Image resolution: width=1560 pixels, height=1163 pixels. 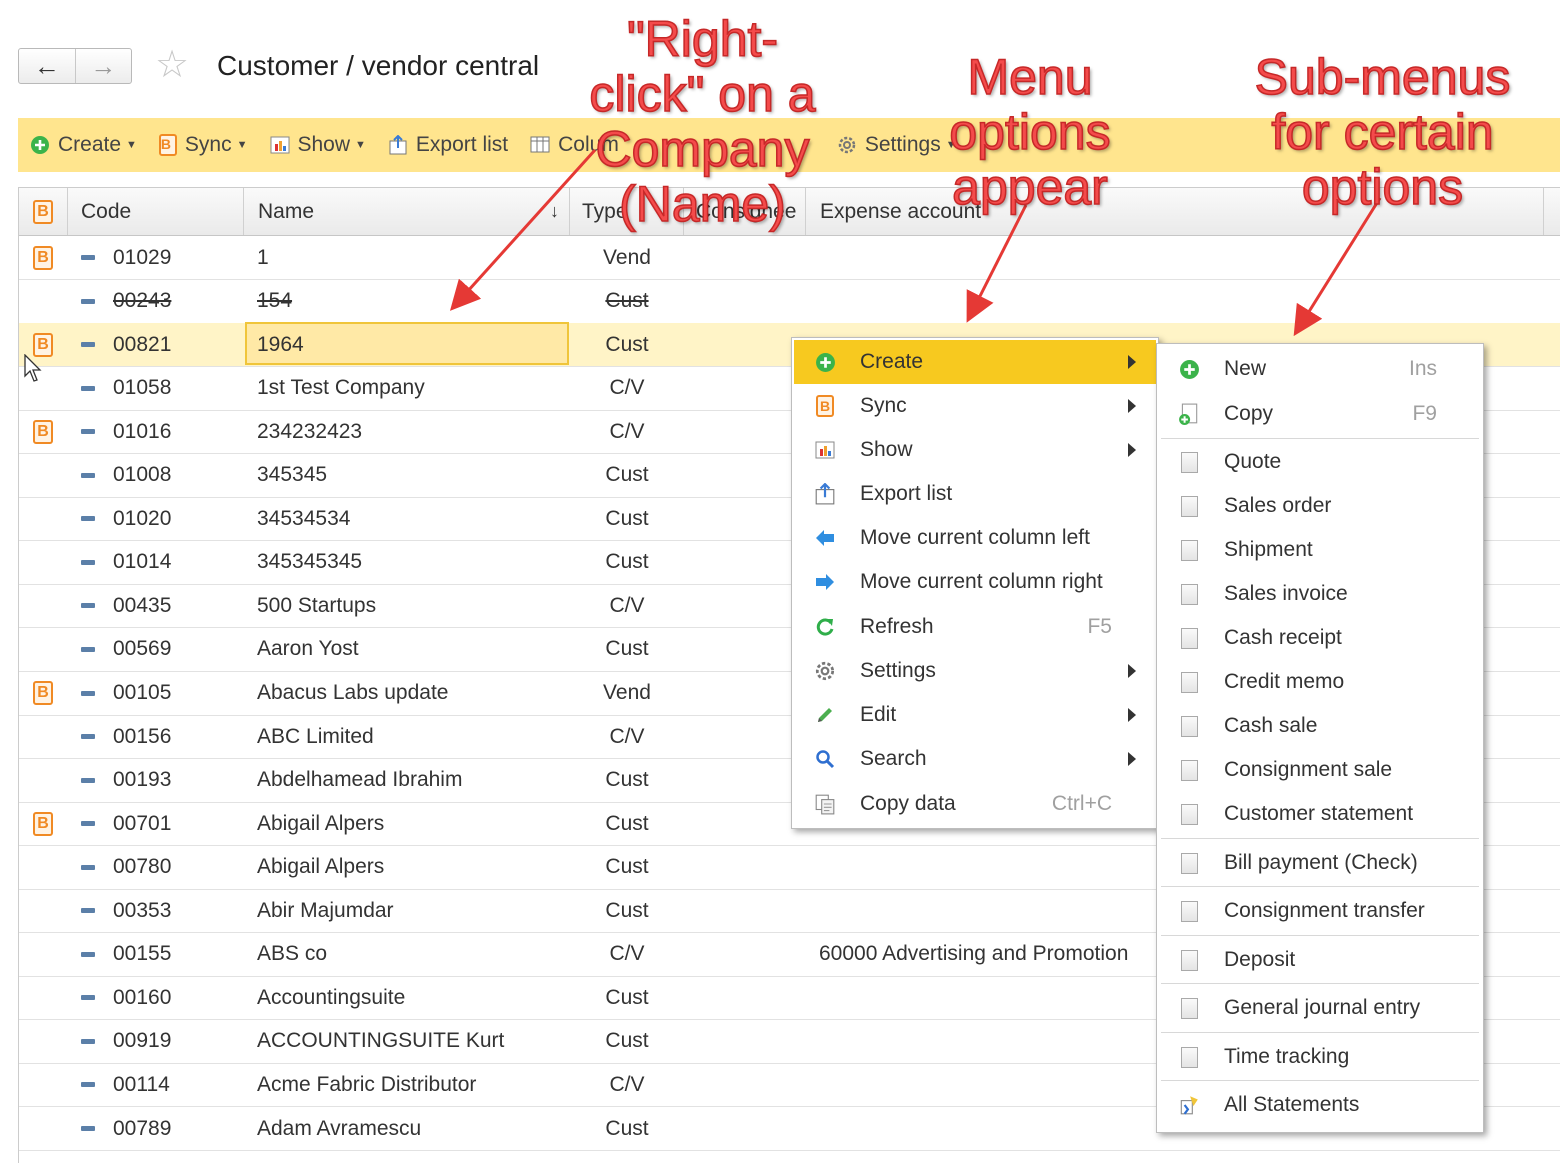 I want to click on annotation-menu-options: Menu options appear, so click(x=1030, y=132).